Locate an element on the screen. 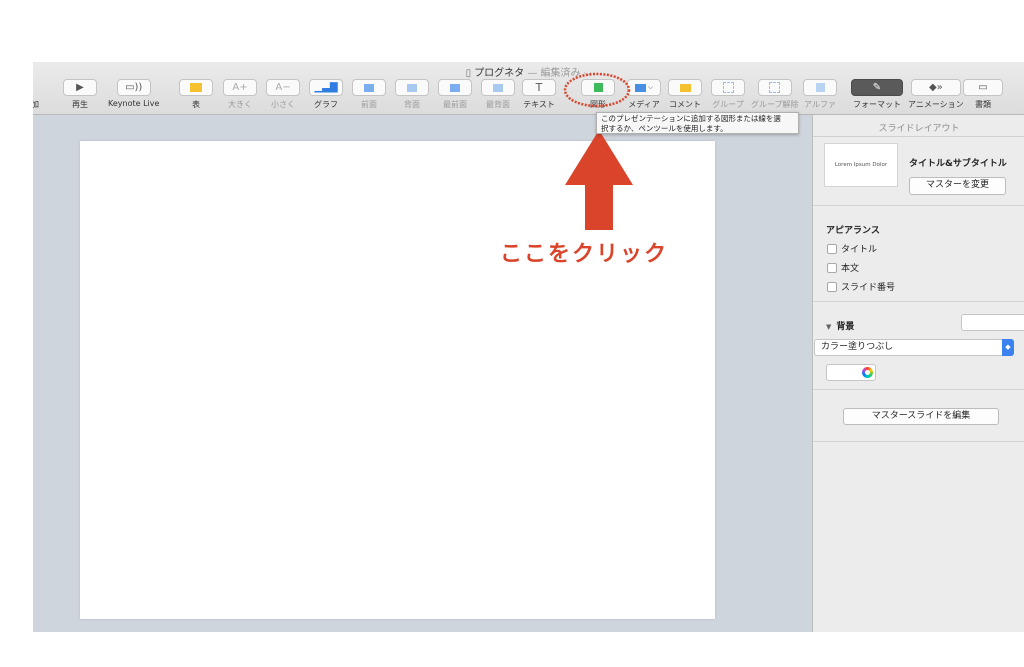 The image size is (1024, 667). keynote-live-button: ▭)) Keynote Live is located at coordinates (133, 93).